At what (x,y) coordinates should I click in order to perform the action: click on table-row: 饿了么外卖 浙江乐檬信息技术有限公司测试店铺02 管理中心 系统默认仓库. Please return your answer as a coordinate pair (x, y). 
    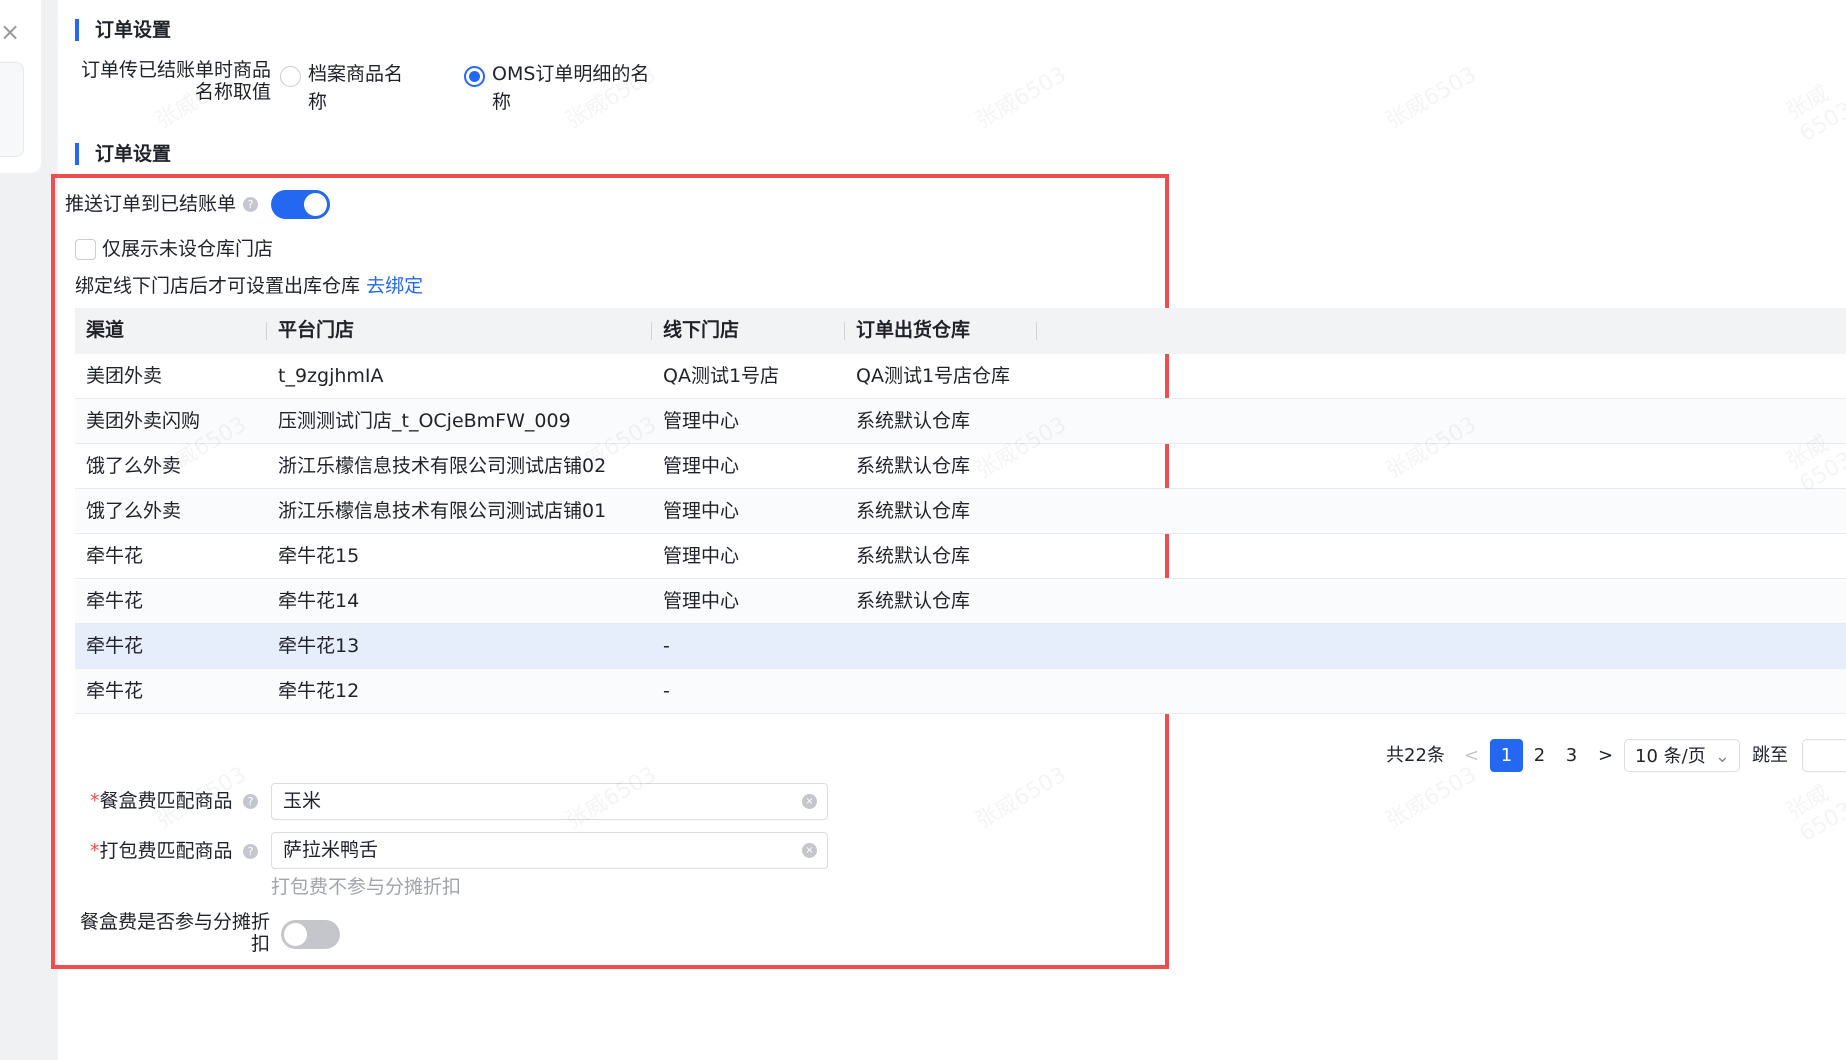
    Looking at the image, I should click on (960, 466).